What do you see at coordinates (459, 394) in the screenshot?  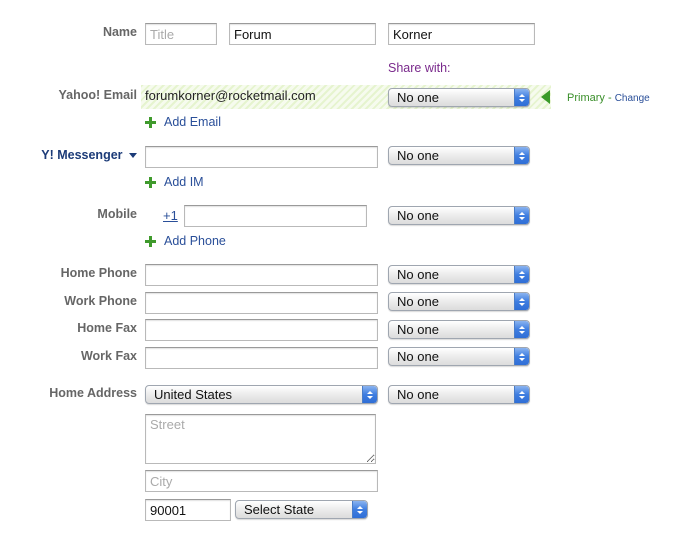 I see `address-share-select: No one` at bounding box center [459, 394].